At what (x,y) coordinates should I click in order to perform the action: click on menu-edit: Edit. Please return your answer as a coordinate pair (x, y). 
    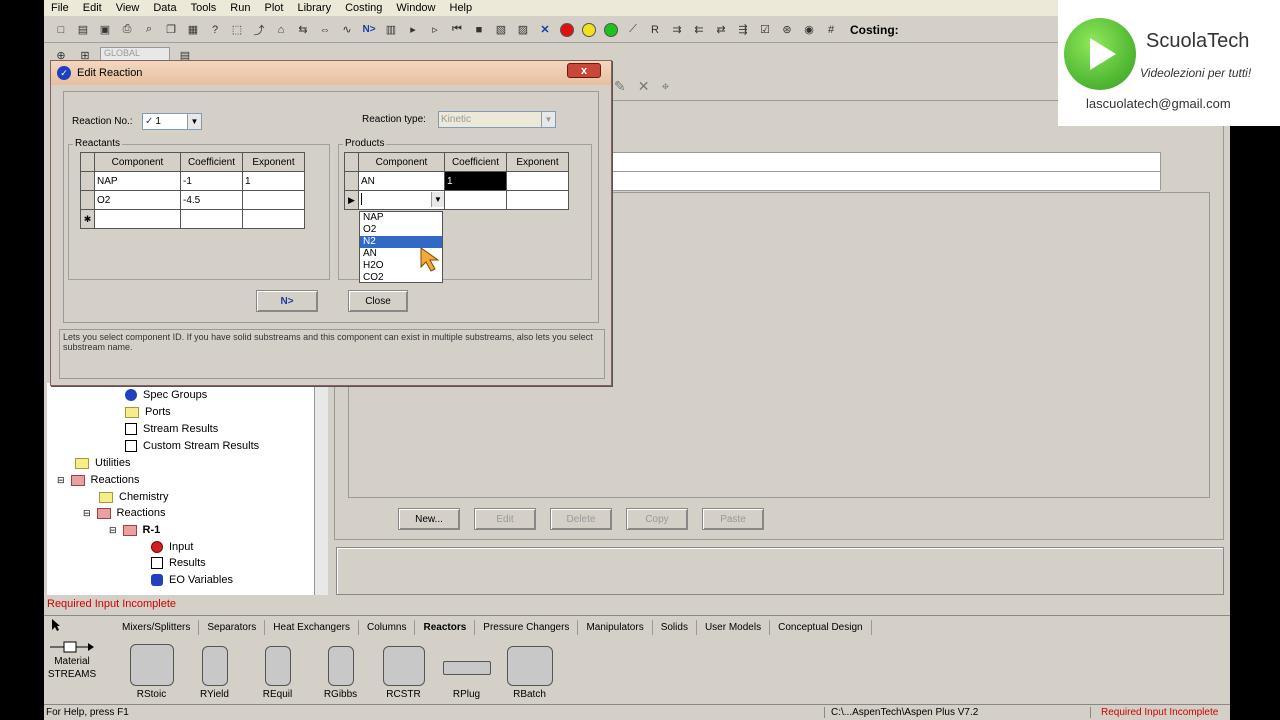
    Looking at the image, I should click on (92, 8).